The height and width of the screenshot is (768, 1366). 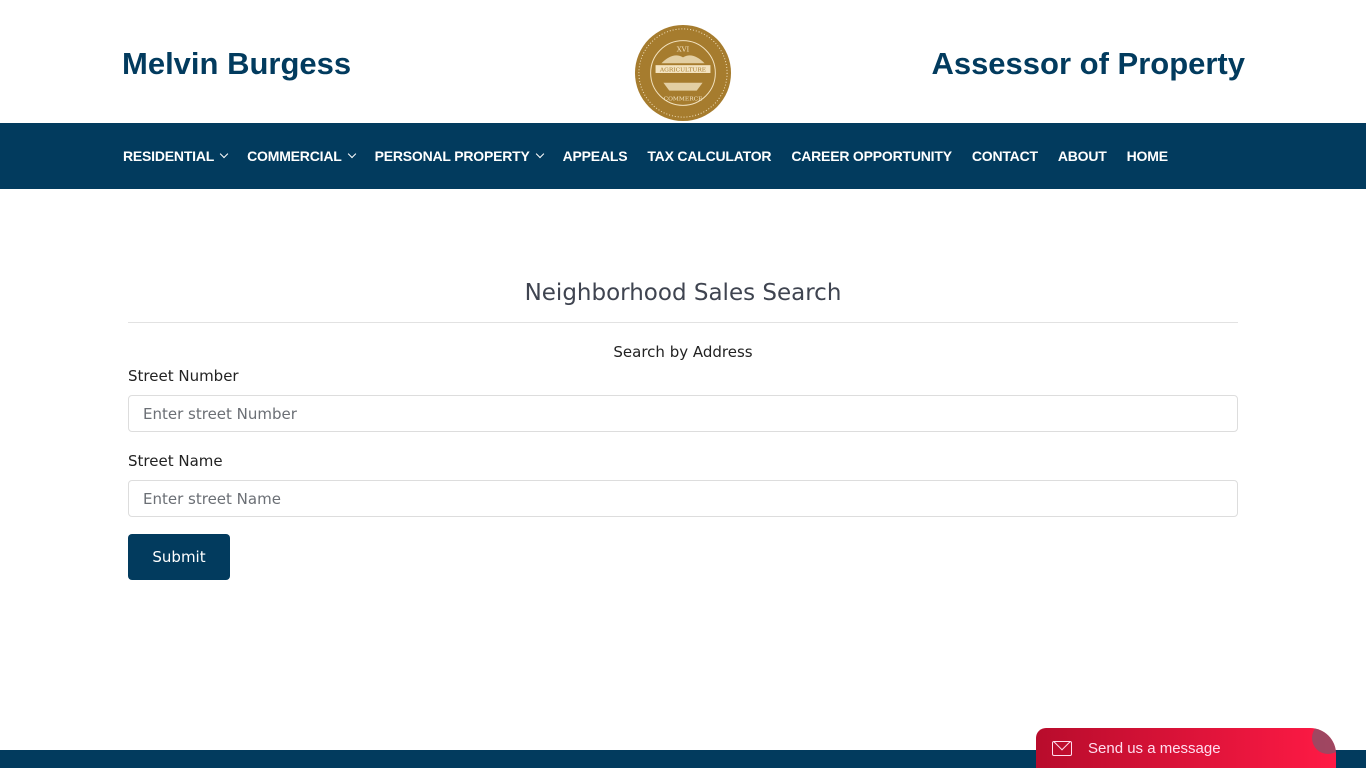 I want to click on send-message-button: Send us a message, so click(x=1186, y=748).